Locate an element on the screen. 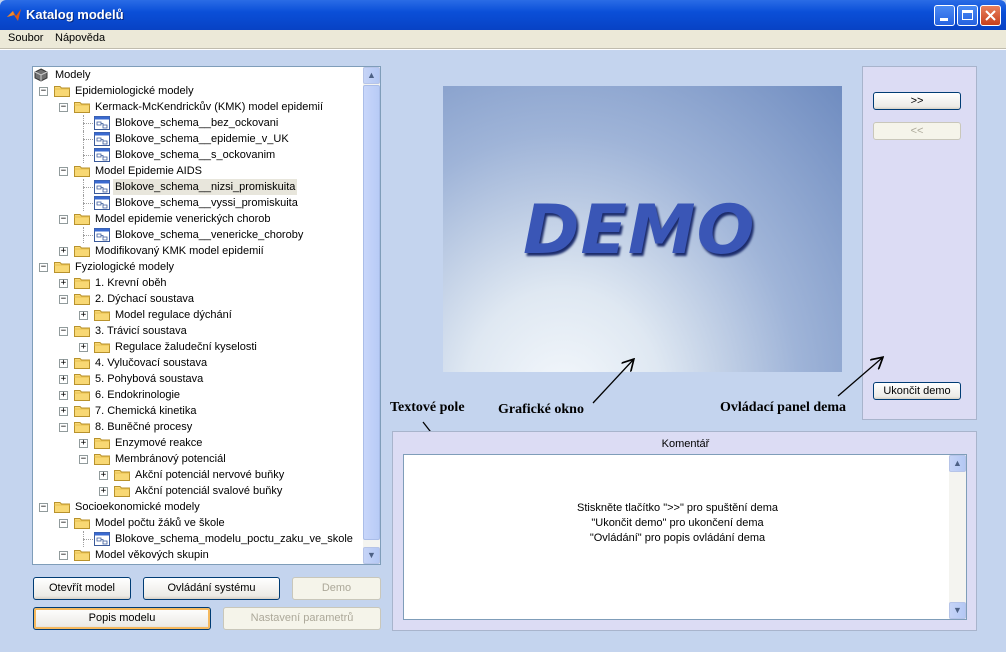  tree-folder-item: +4. Vylučovací soustava is located at coordinates (198, 363).